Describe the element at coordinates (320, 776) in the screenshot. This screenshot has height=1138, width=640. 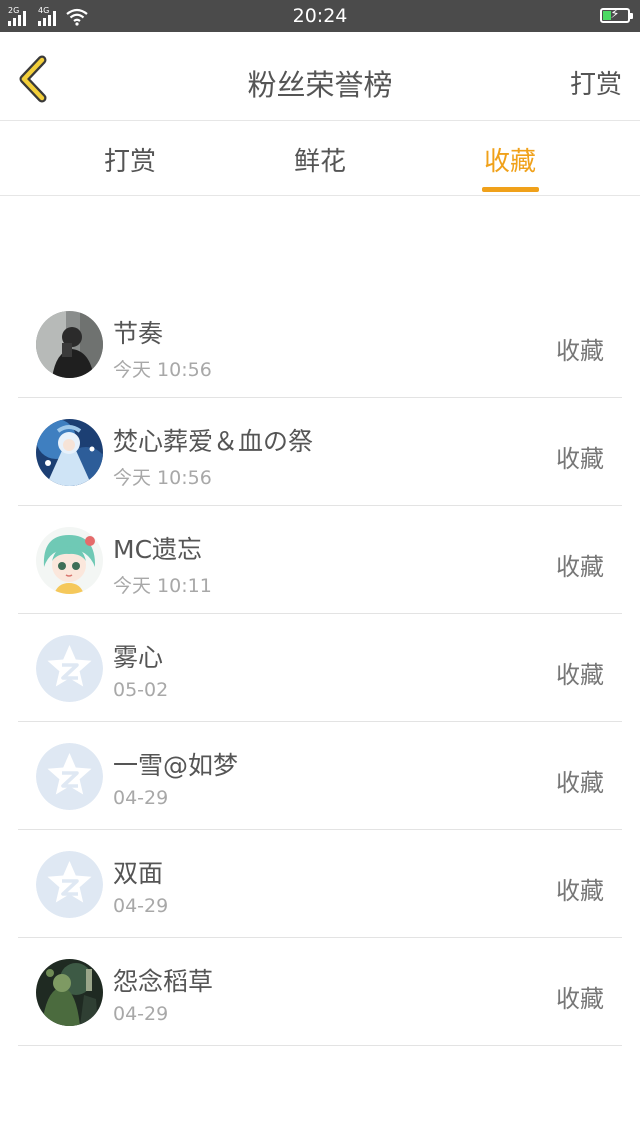
I see `list-item: 一雪@如梦 04-29 收藏` at that location.